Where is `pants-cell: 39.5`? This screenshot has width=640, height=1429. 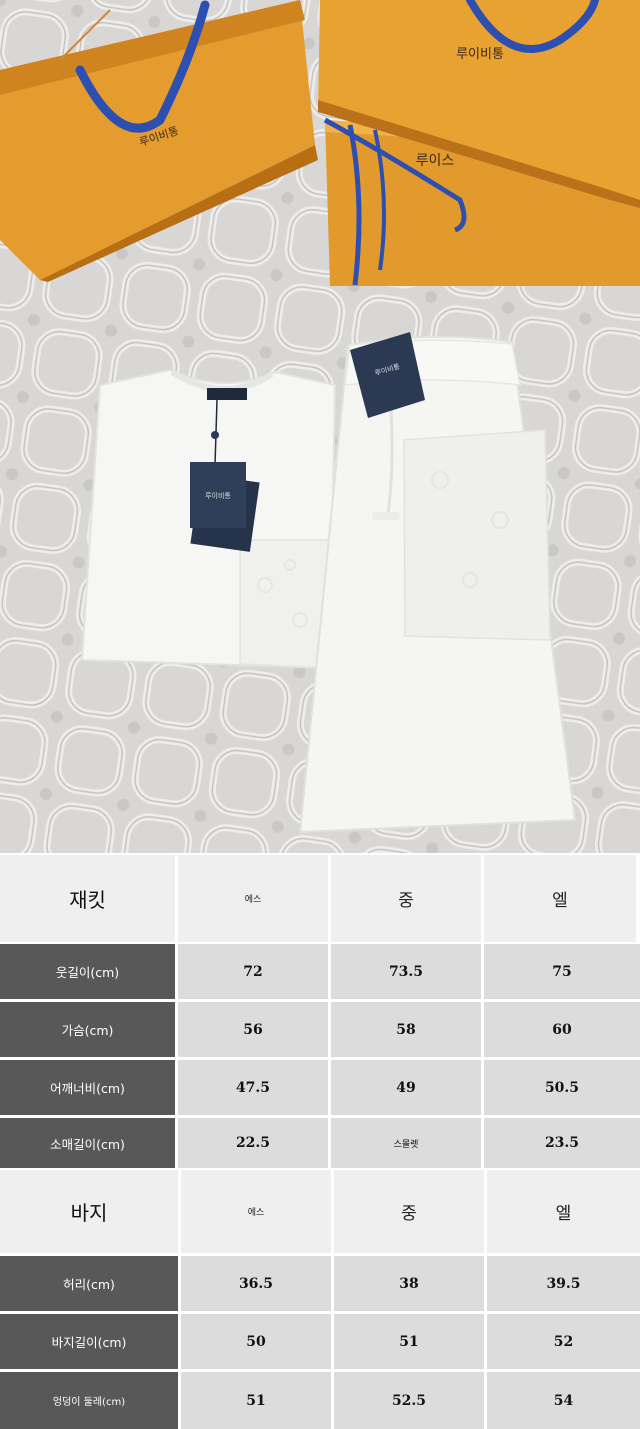 pants-cell: 39.5 is located at coordinates (563, 1283).